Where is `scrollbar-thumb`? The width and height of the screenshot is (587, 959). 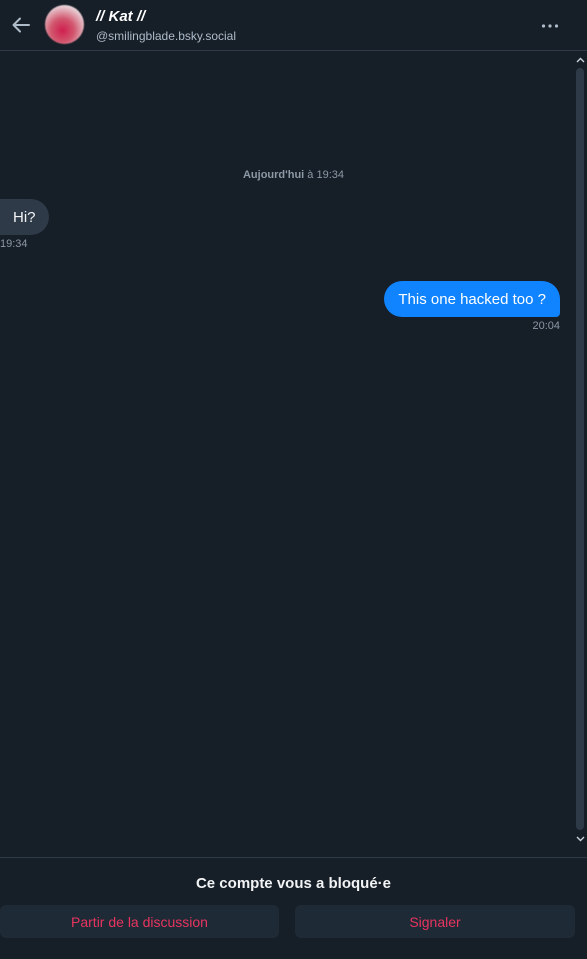 scrollbar-thumb is located at coordinates (580, 449).